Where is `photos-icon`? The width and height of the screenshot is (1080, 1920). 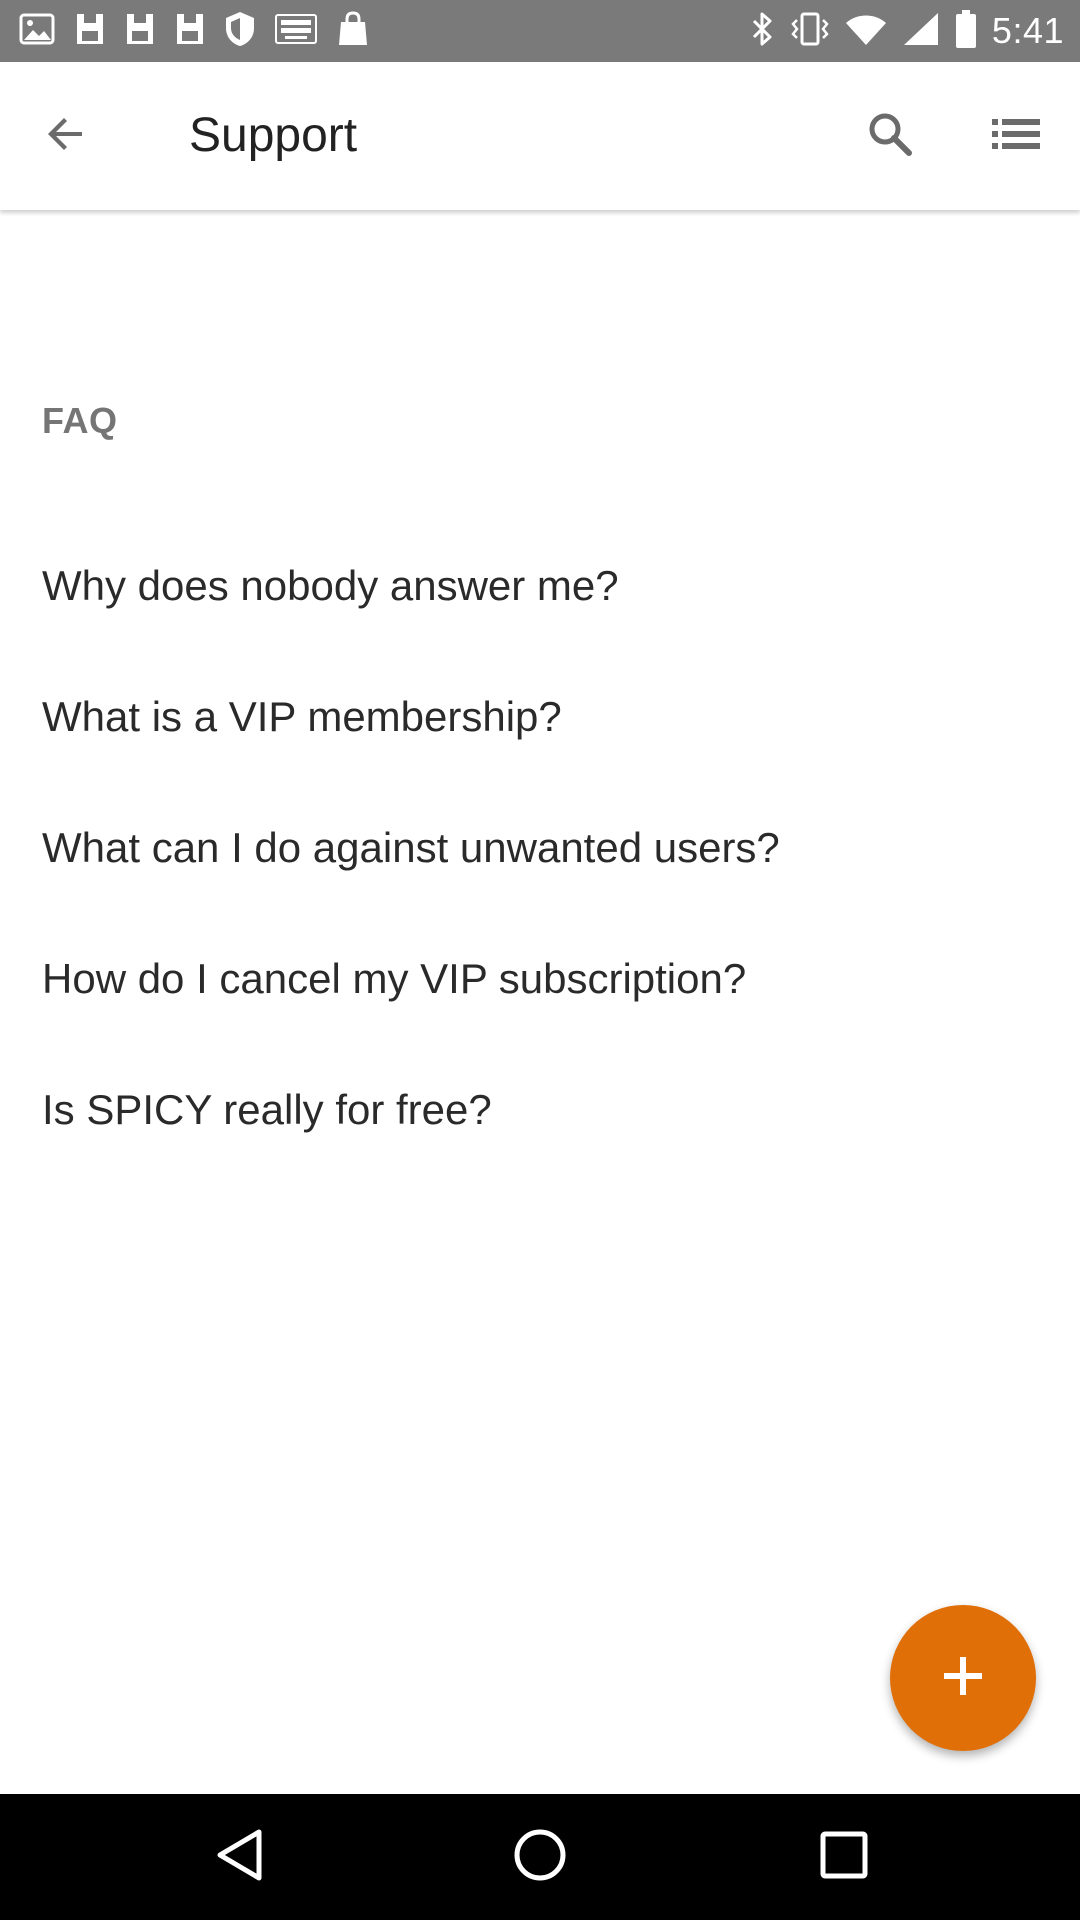
photos-icon is located at coordinates (37, 31).